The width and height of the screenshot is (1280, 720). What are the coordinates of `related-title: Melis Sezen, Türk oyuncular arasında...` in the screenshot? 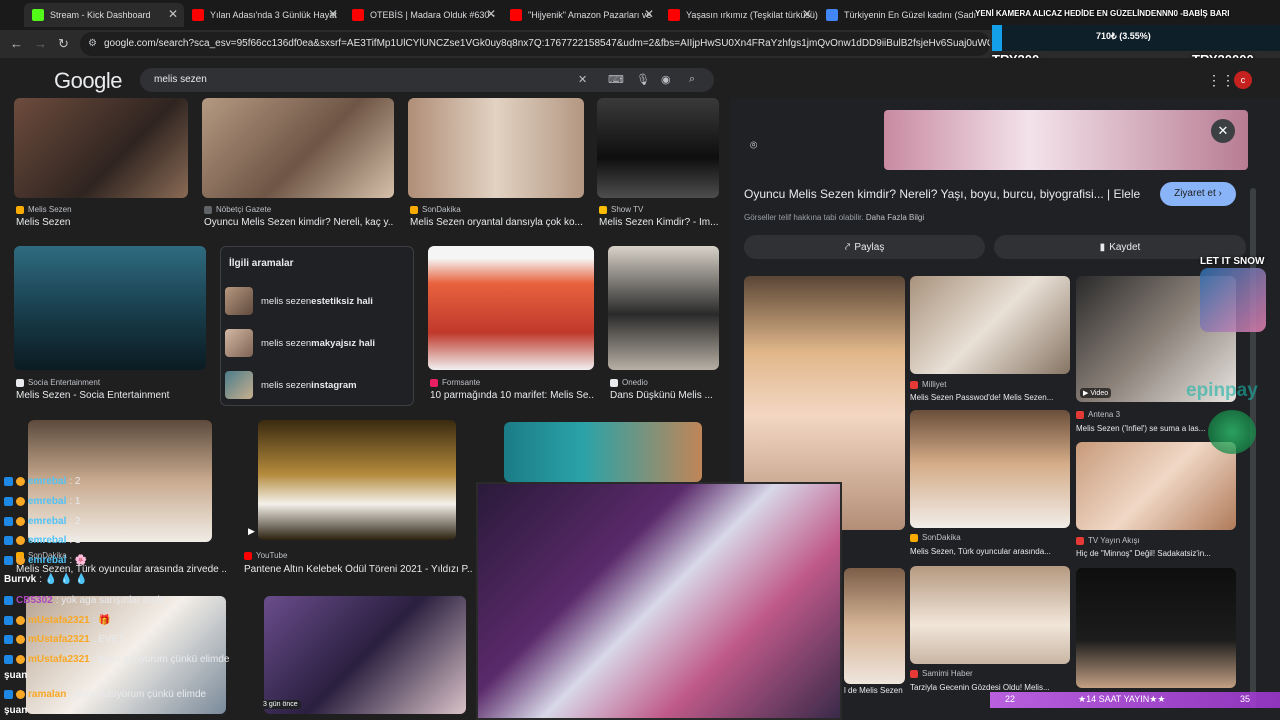 It's located at (990, 551).